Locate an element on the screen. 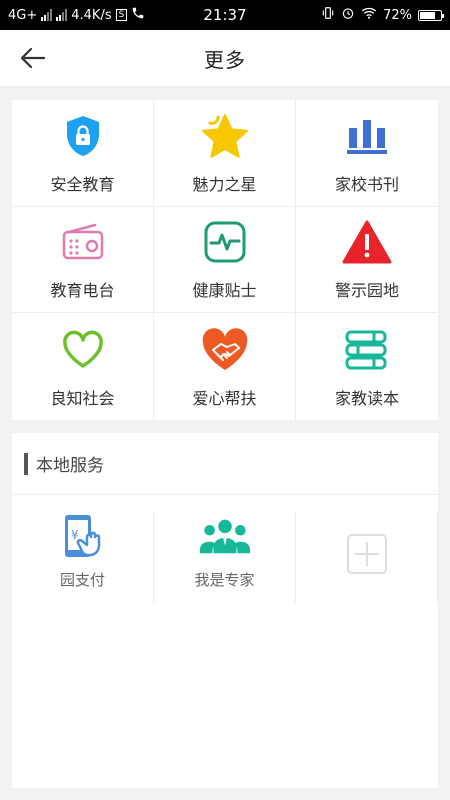 This screenshot has height=800, width=450. grid-item-health-tips: 健康贴士 is located at coordinates (225, 260).